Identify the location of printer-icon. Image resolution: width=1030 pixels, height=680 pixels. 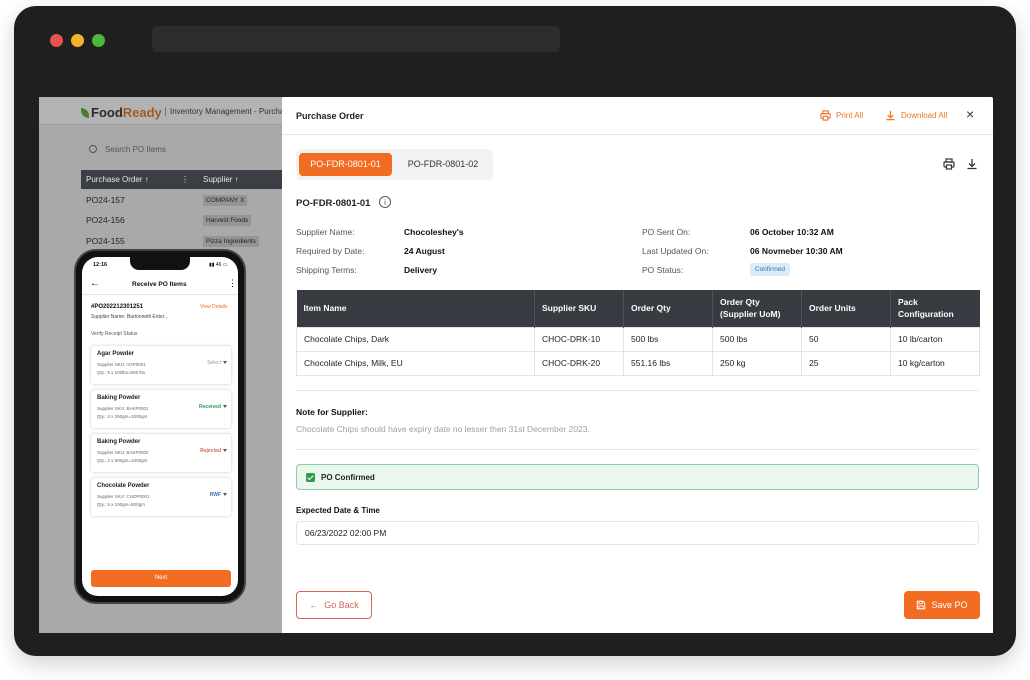
(825, 115).